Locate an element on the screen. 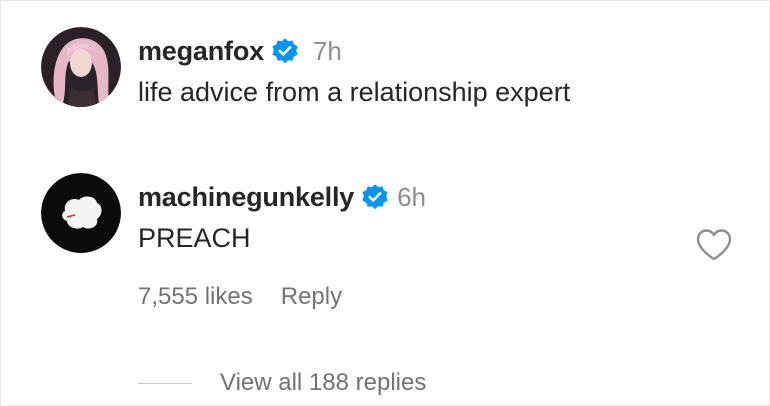  view-replies-button: View all 188 replies is located at coordinates (323, 383).